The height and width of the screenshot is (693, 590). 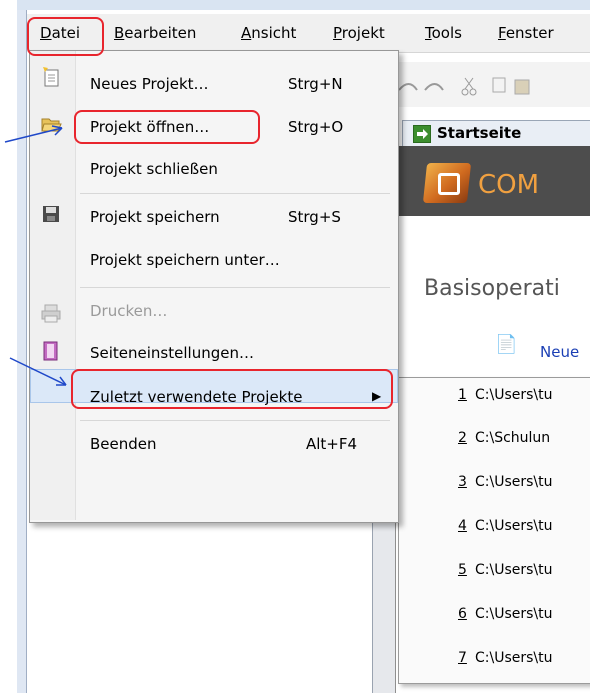 I want to click on menu-projekt: Projekt, so click(x=359, y=33).